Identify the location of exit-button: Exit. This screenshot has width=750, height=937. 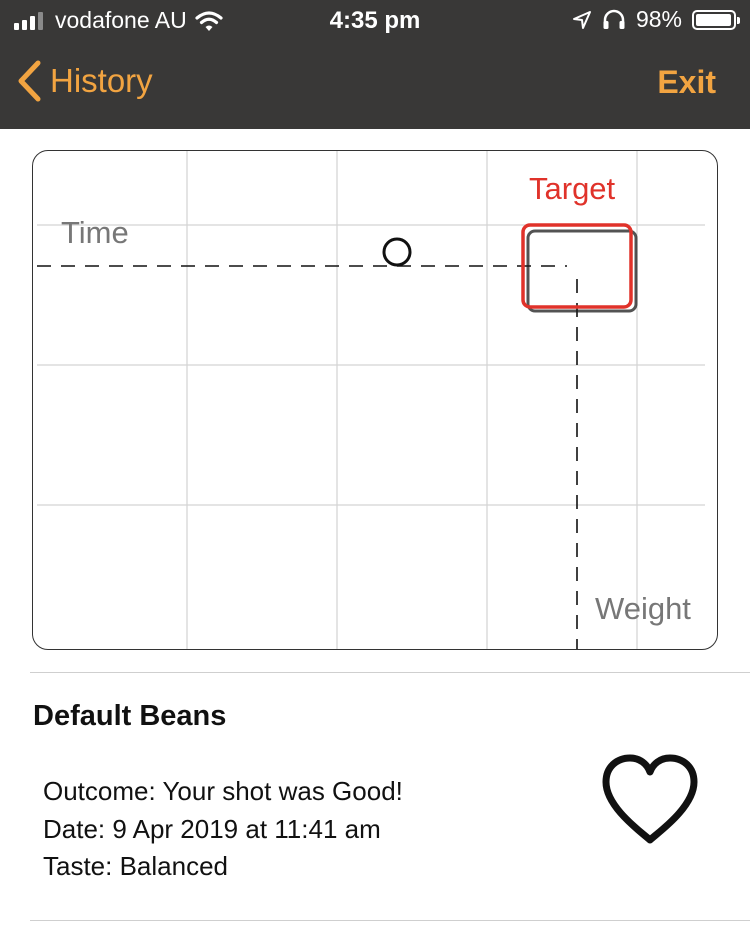
(686, 82).